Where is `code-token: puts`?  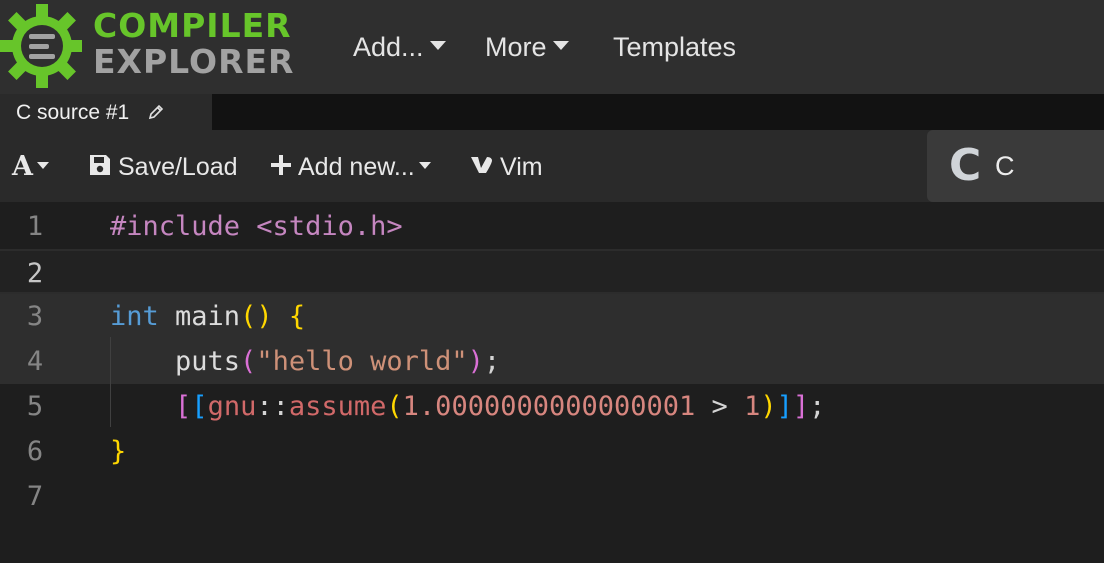 code-token: puts is located at coordinates (175, 361).